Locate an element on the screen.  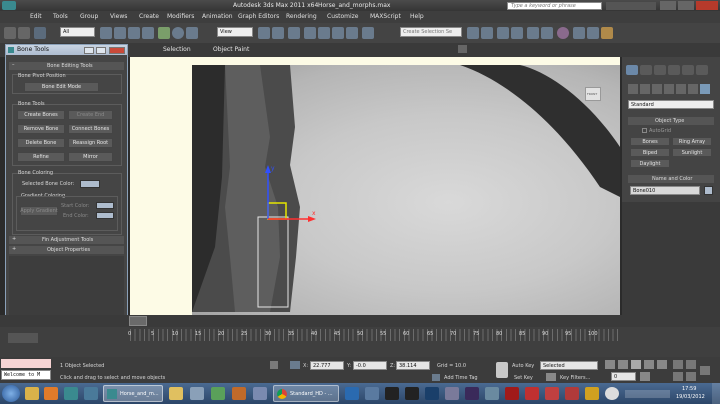
selected-color-swatch is located at coordinates (90, 184).